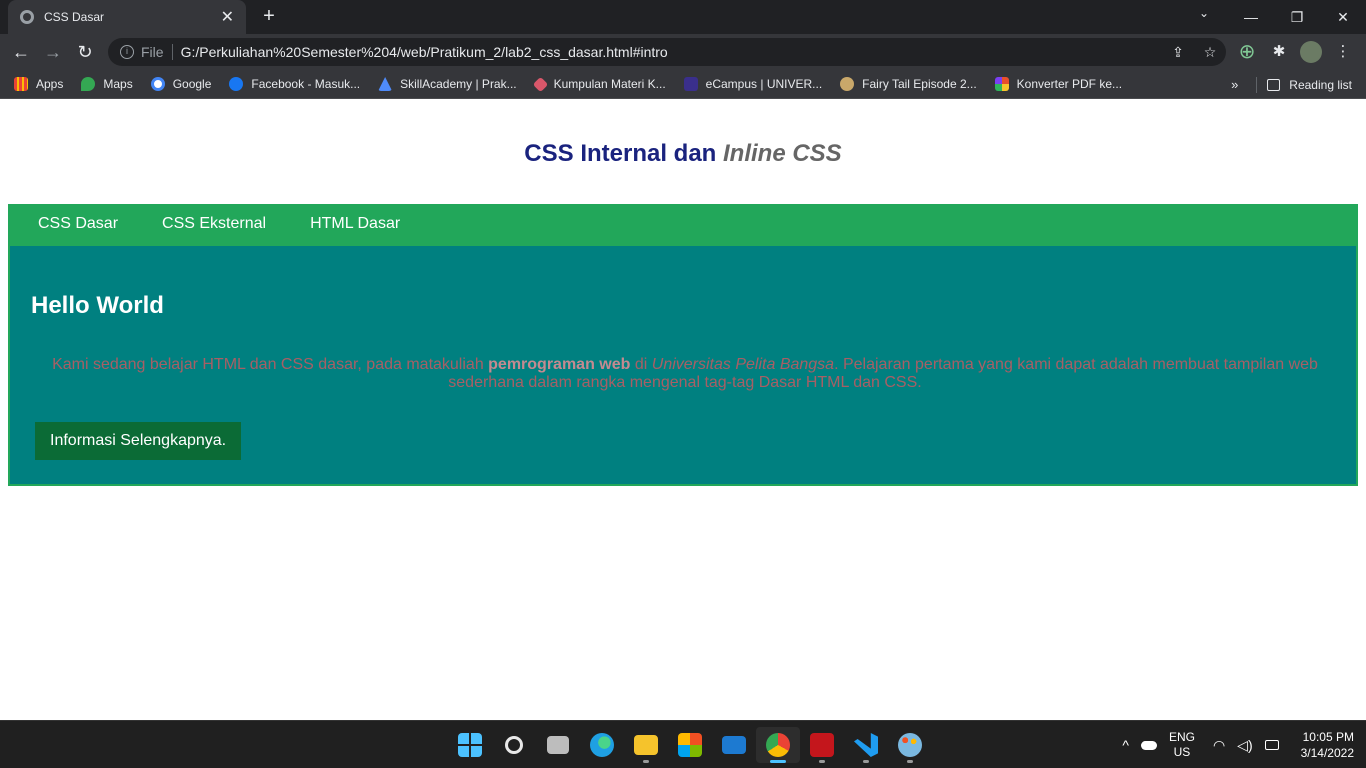 The image size is (1366, 768). Describe the element at coordinates (1279, 52) in the screenshot. I see `puzzle-icon: ✱` at that location.